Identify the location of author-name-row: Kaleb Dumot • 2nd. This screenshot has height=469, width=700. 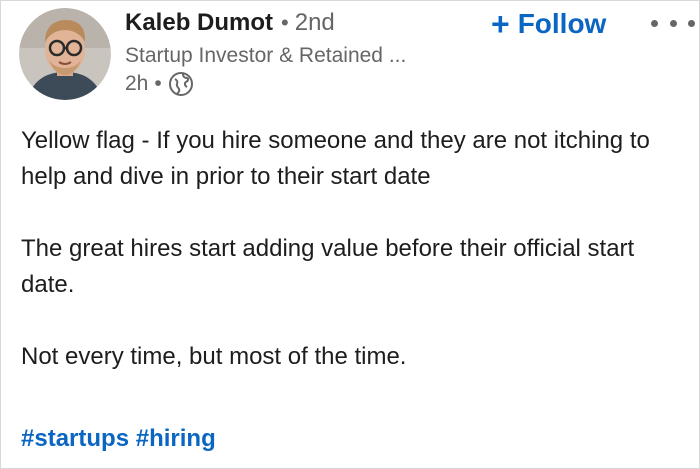
(325, 26).